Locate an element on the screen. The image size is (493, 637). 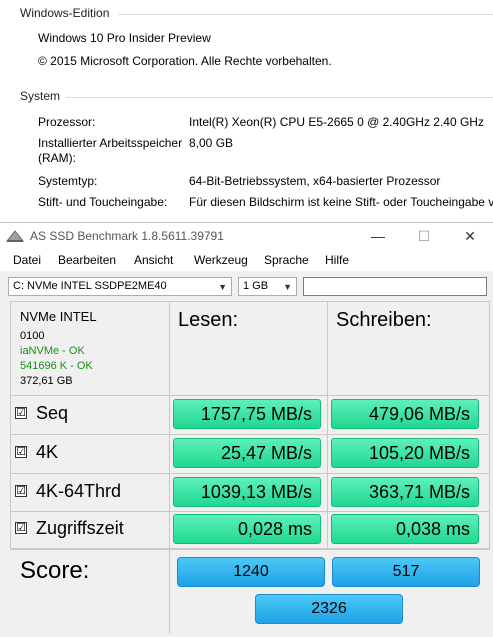
score-read: 1240 is located at coordinates (251, 572).